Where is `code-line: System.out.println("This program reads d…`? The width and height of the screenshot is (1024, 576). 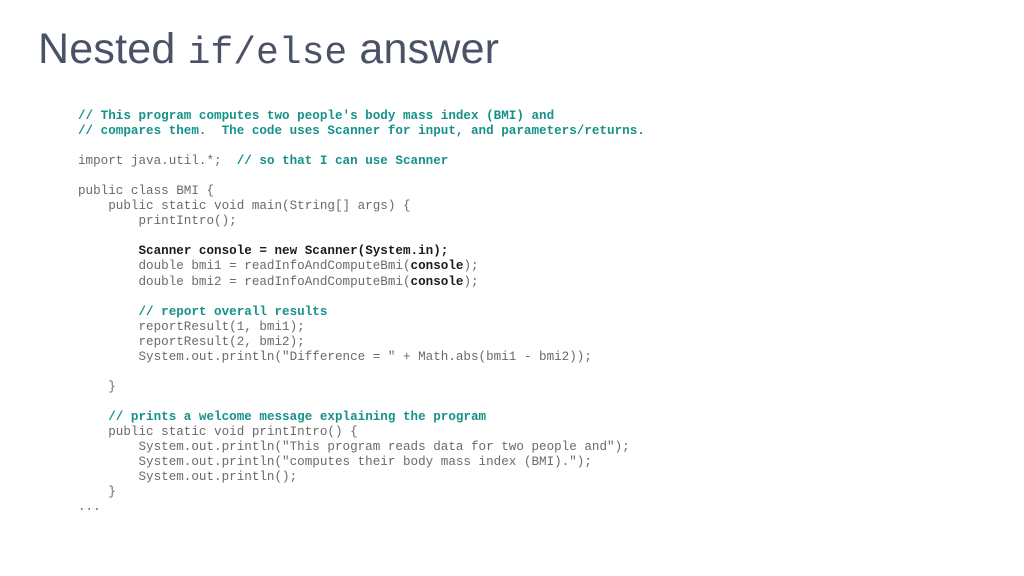
code-line: System.out.println("This program reads d… is located at coordinates (361, 447).